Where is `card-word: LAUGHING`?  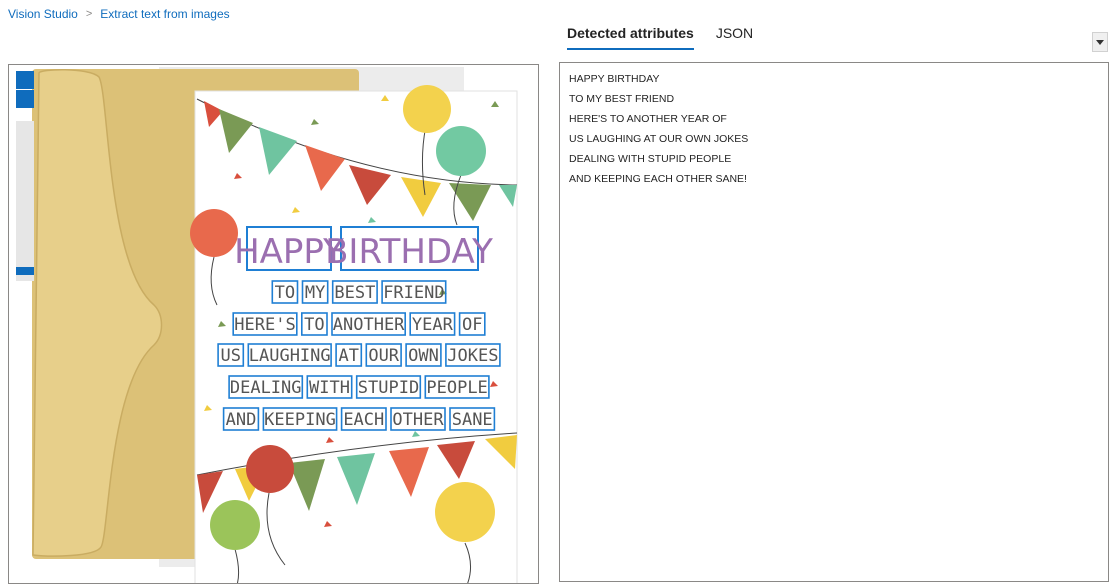 card-word: LAUGHING is located at coordinates (290, 356).